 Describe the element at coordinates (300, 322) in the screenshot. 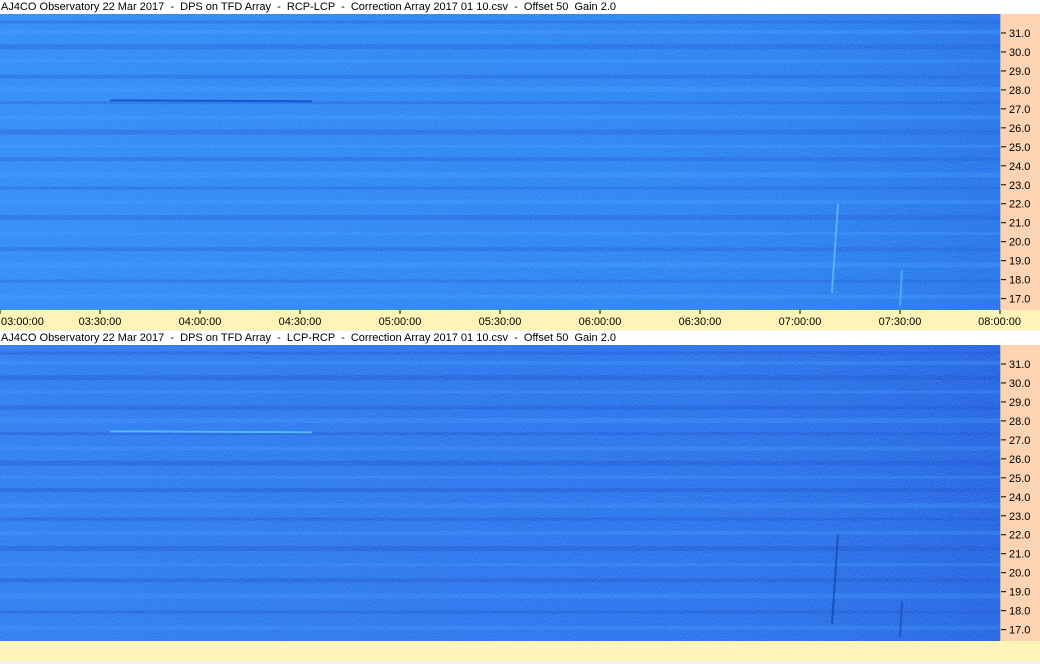

I see `x-tick-label: 04:30:00` at that location.